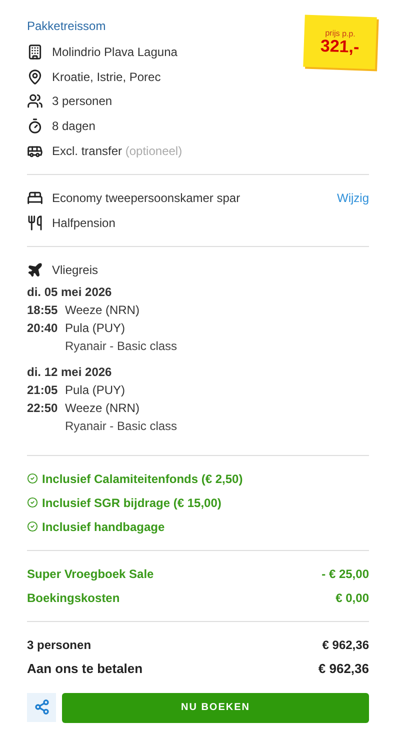 The image size is (409, 752). What do you see at coordinates (66, 26) in the screenshot?
I see `section-title: Pakketreissom` at bounding box center [66, 26].